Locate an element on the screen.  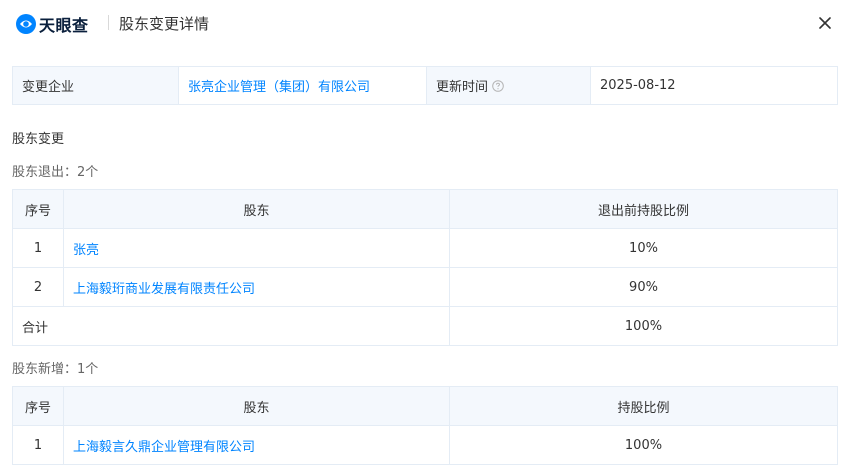
total-row: 合计 100% is located at coordinates (425, 326).